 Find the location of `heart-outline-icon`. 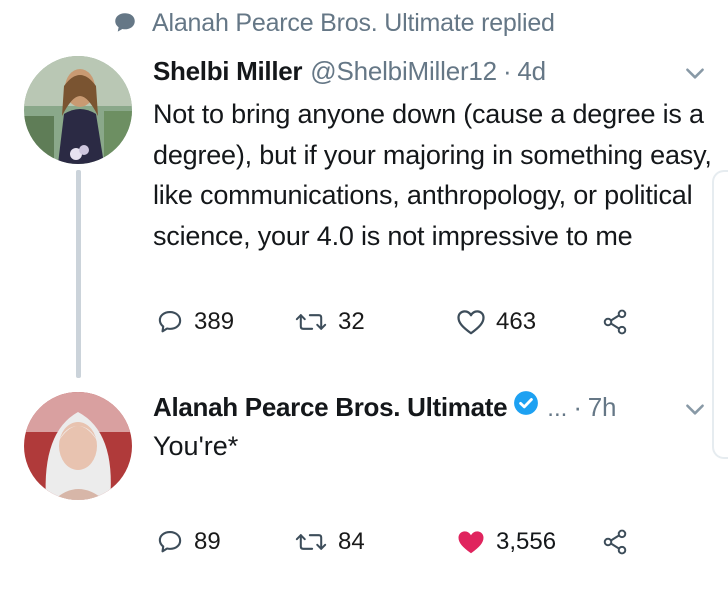

heart-outline-icon is located at coordinates (471, 322).